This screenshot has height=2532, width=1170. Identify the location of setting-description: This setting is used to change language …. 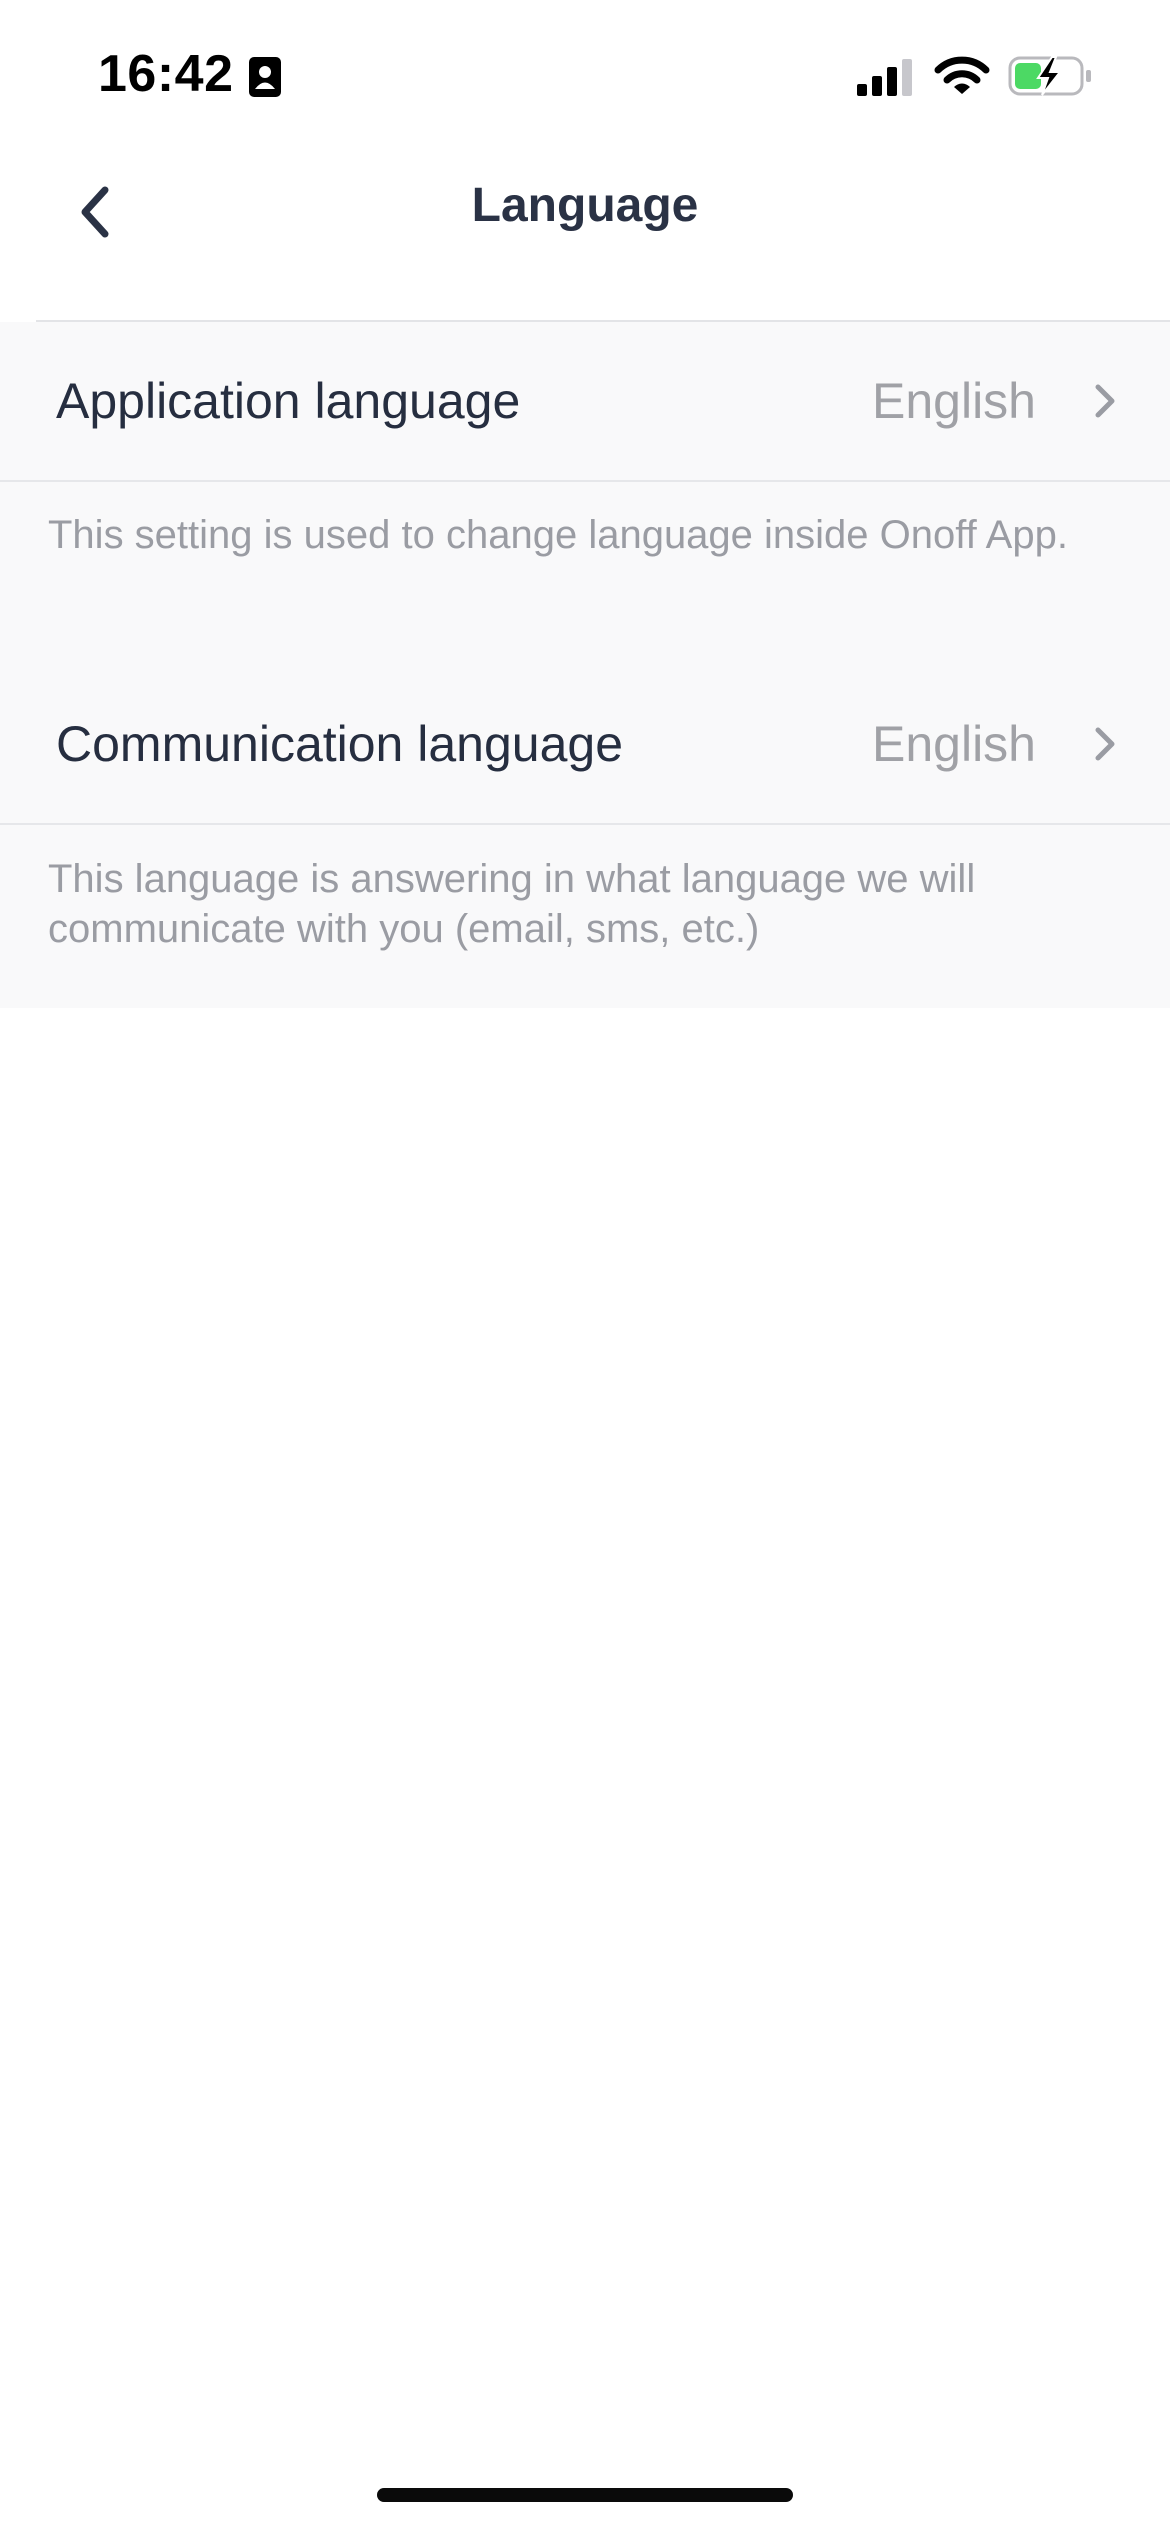
(558, 535).